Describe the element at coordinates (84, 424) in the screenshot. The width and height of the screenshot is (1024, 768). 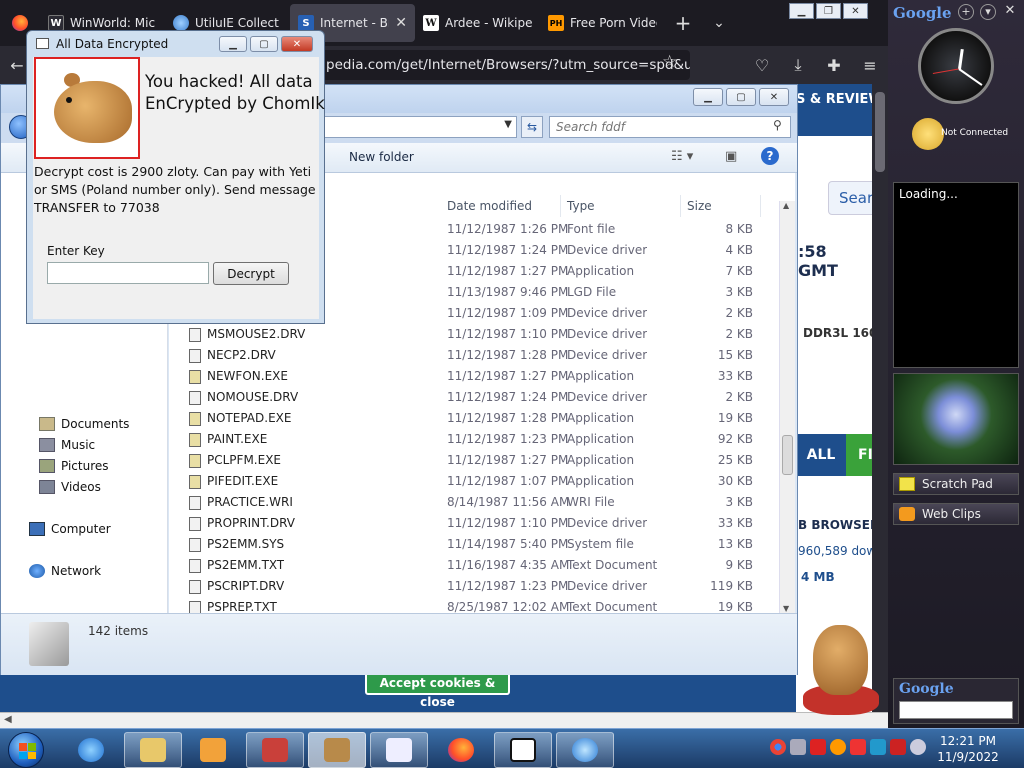
I see `nav-documents: Documents` at that location.